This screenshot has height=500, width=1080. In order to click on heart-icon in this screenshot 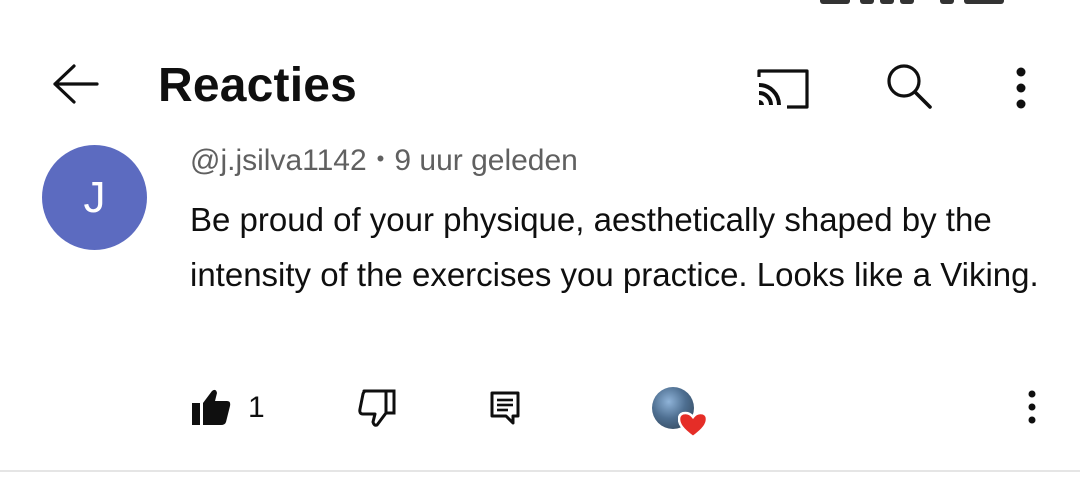, I will do `click(693, 425)`.